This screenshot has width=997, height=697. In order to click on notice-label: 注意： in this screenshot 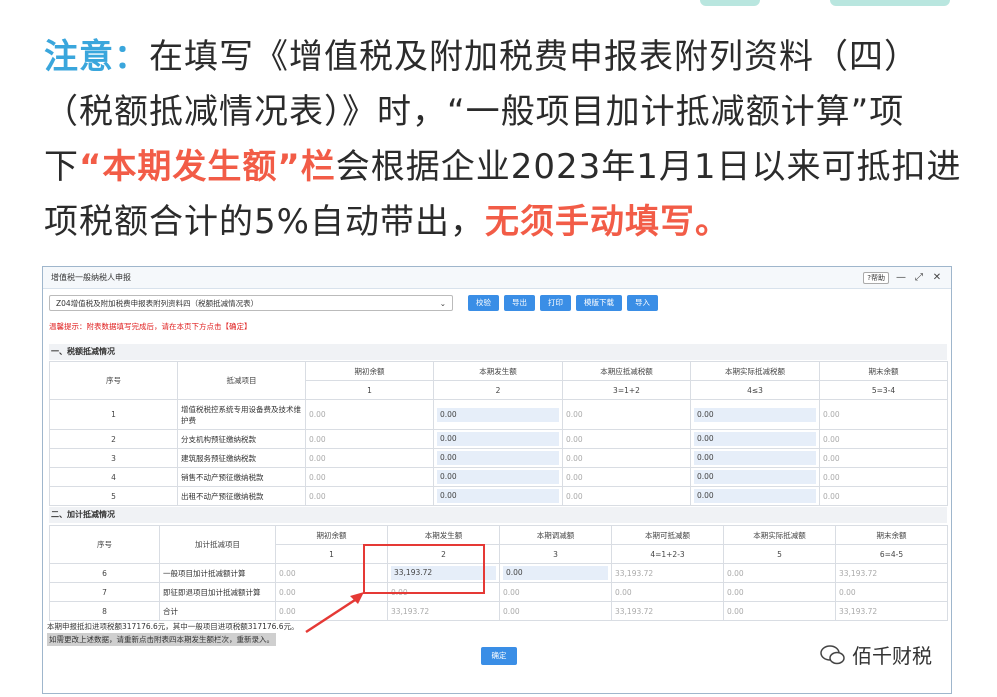, I will do `click(96, 57)`.